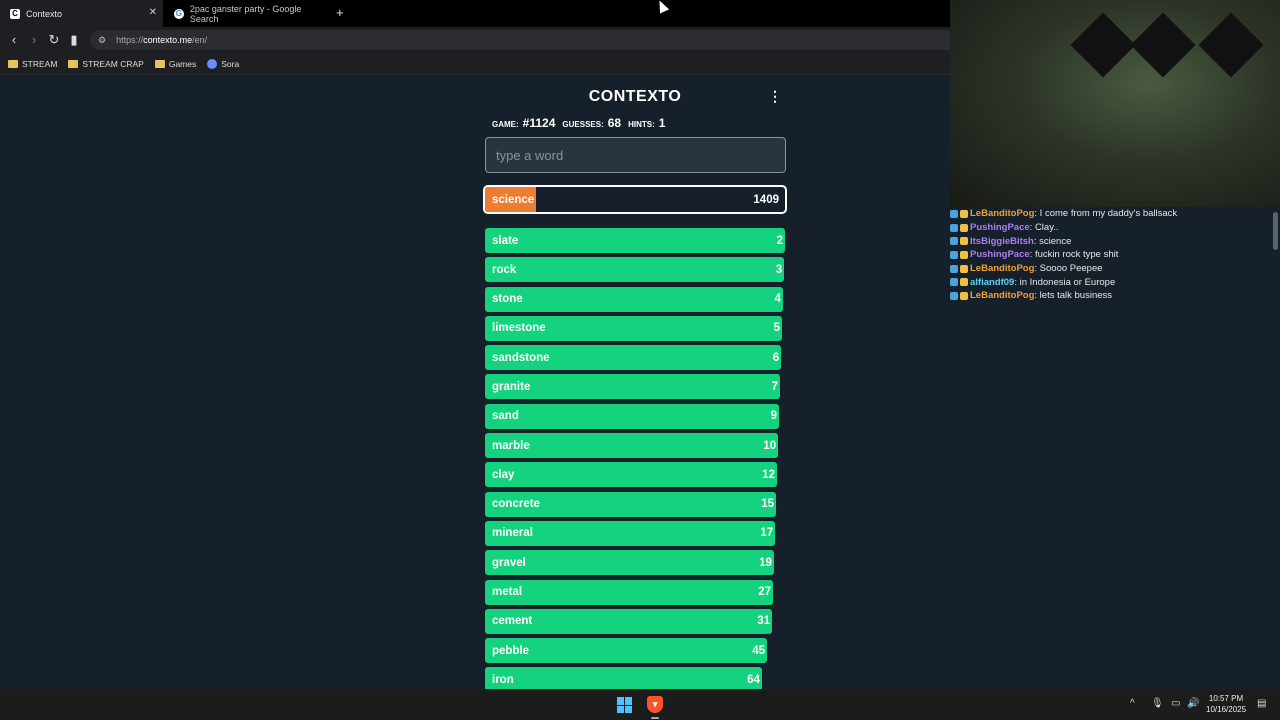 This screenshot has height=720, width=1280. I want to click on guess-word: sandstone, so click(521, 357).